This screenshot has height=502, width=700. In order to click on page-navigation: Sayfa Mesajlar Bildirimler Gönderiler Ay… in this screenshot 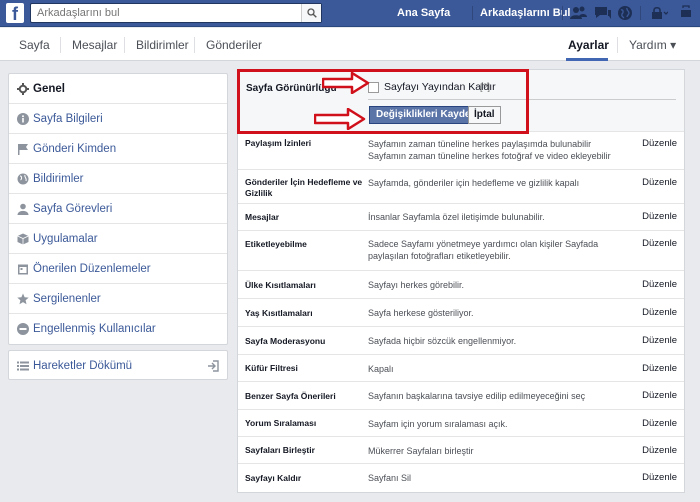, I will do `click(350, 44)`.